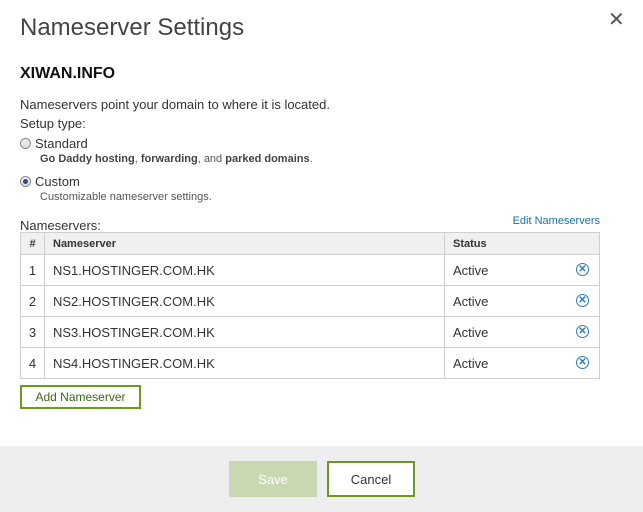 The image size is (643, 512). I want to click on table-row: 4 NS4.HOSTINGER.COM.HK Active ✕, so click(310, 363).